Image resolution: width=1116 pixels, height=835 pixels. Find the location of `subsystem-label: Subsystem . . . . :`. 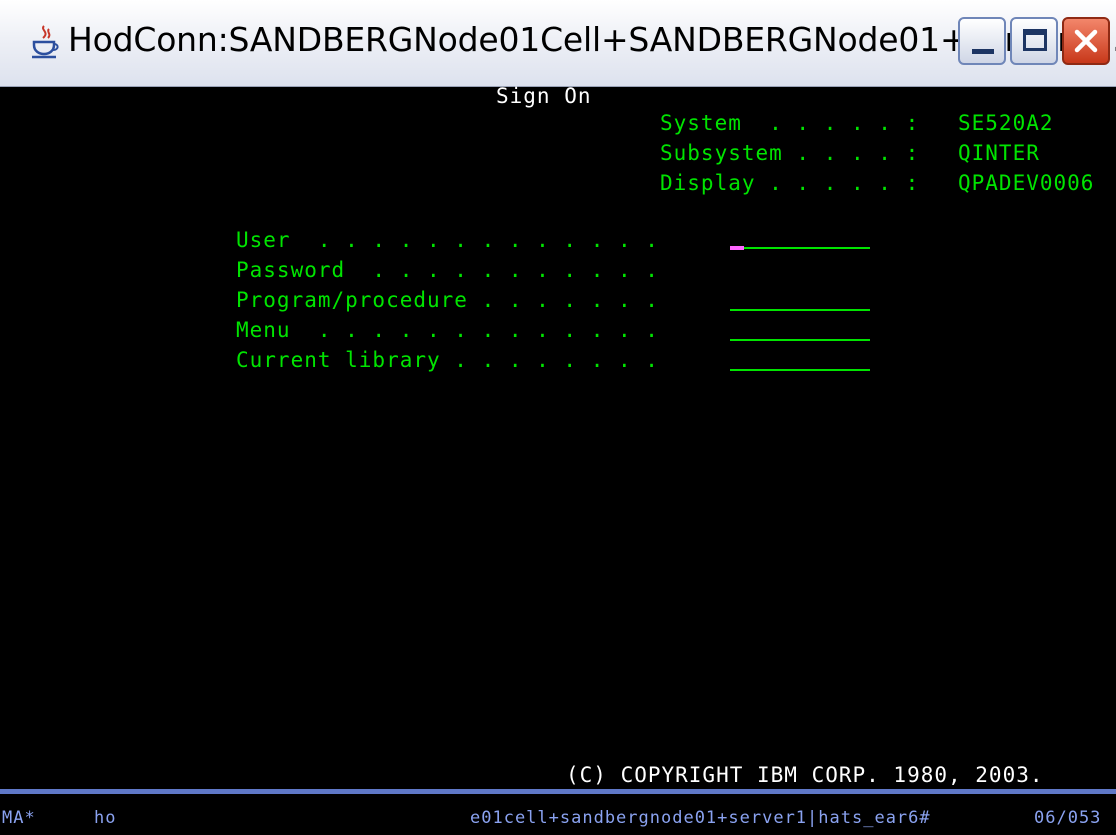

subsystem-label: Subsystem . . . . : is located at coordinates (790, 153).